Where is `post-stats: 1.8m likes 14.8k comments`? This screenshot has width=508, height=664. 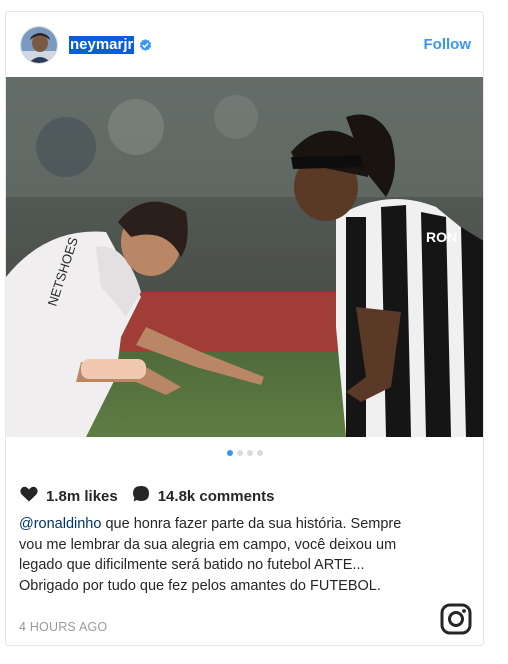
post-stats: 1.8m likes 14.8k comments is located at coordinates (147, 496).